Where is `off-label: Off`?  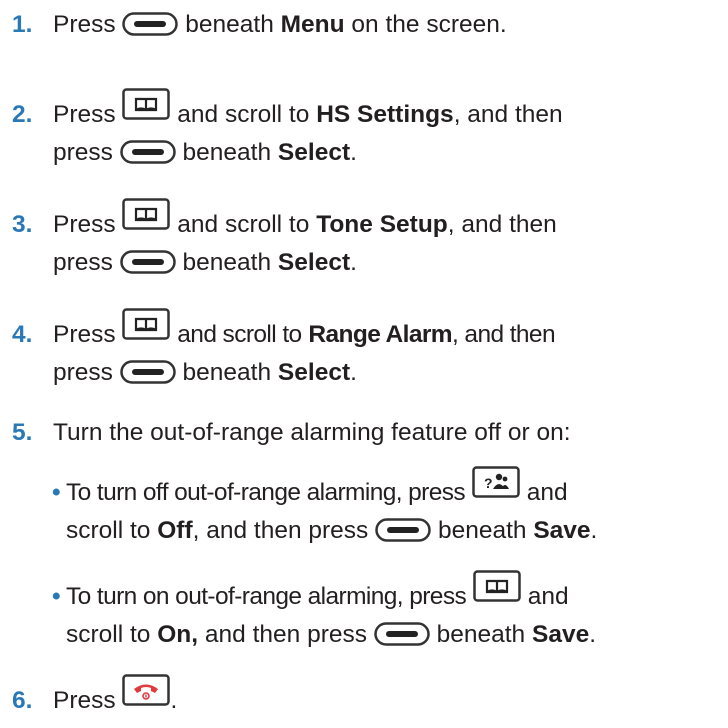
off-label: Off is located at coordinates (175, 530).